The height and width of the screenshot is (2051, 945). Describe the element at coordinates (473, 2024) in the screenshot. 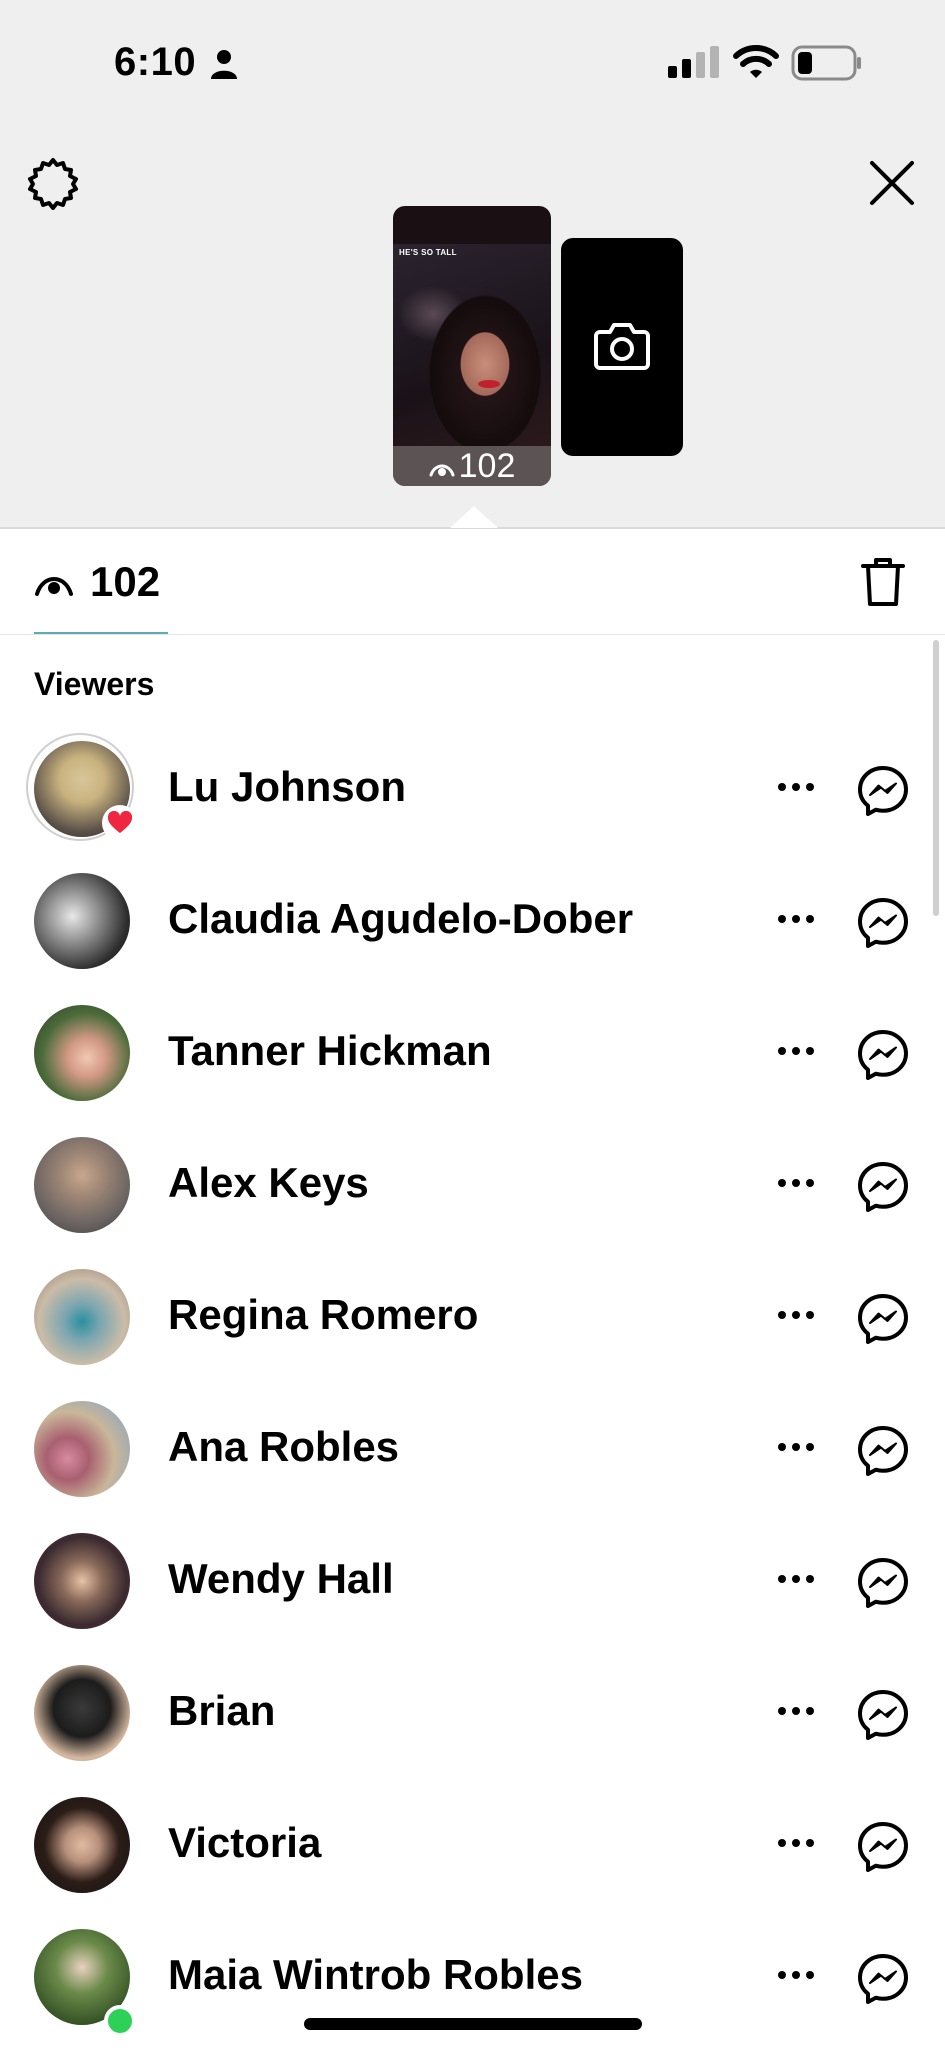

I see `home-indicator` at that location.